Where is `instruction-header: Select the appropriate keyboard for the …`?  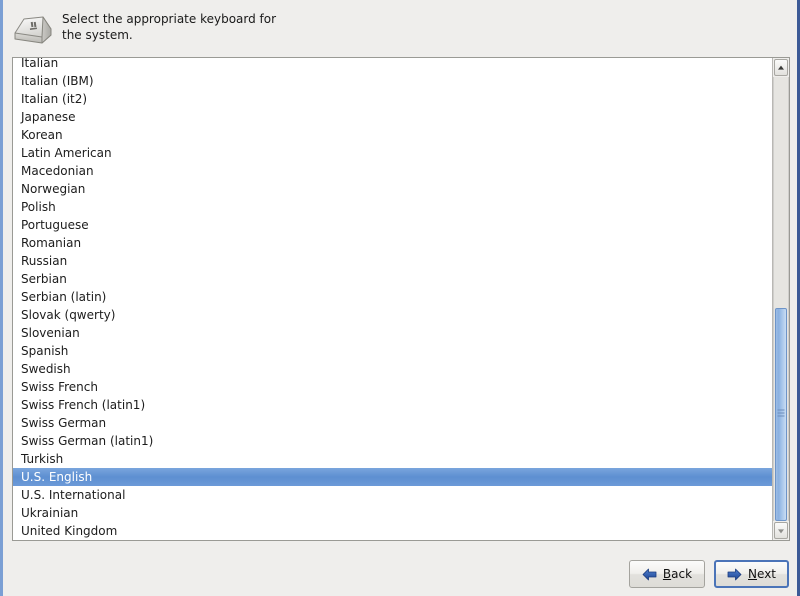 instruction-header: Select the appropriate keyboard for the … is located at coordinates (400, 25).